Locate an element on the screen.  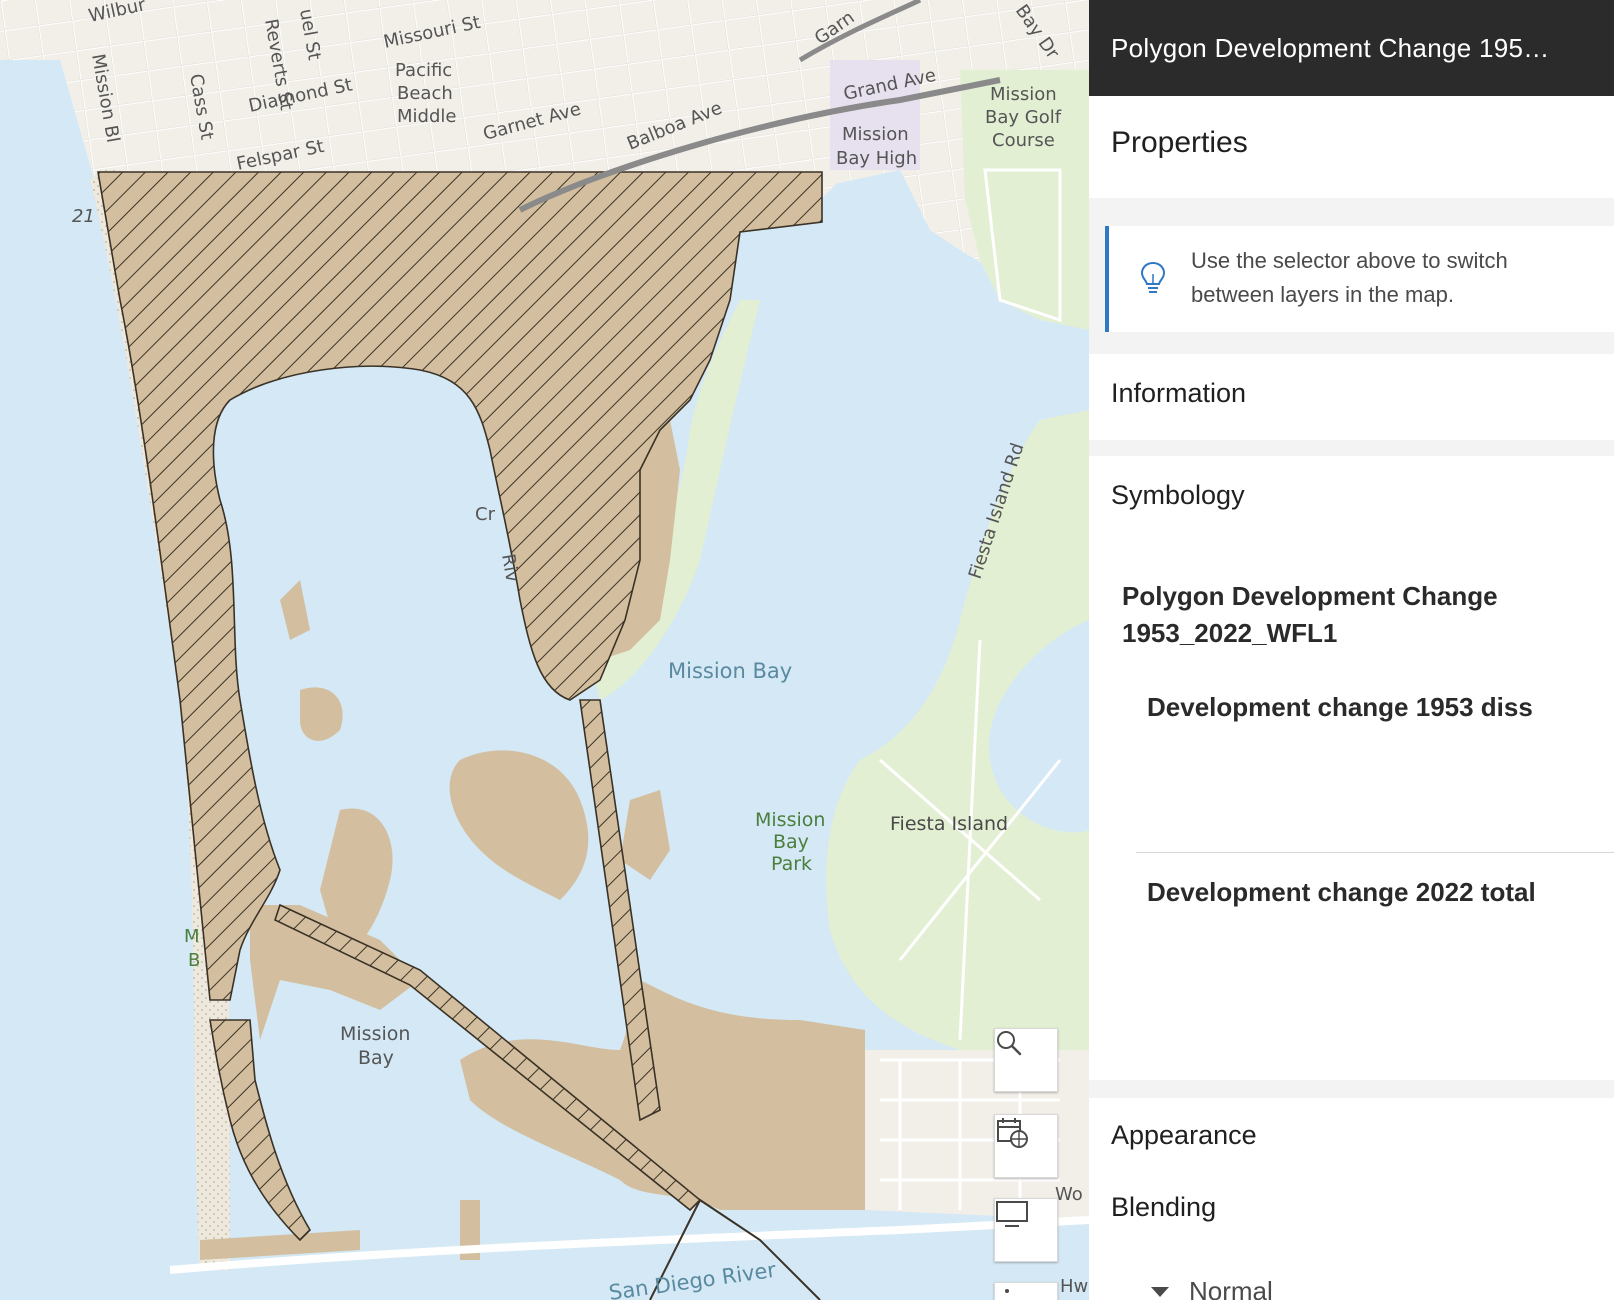
label-pbm-2: Beach is located at coordinates (425, 93).